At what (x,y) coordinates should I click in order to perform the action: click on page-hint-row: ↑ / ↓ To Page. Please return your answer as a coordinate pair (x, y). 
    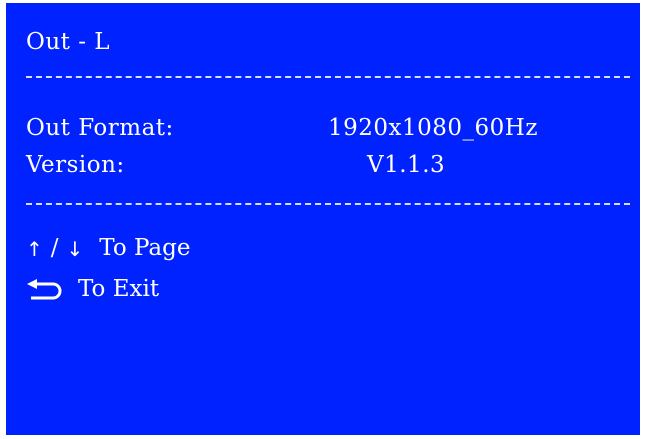
    Looking at the image, I should click on (108, 248).